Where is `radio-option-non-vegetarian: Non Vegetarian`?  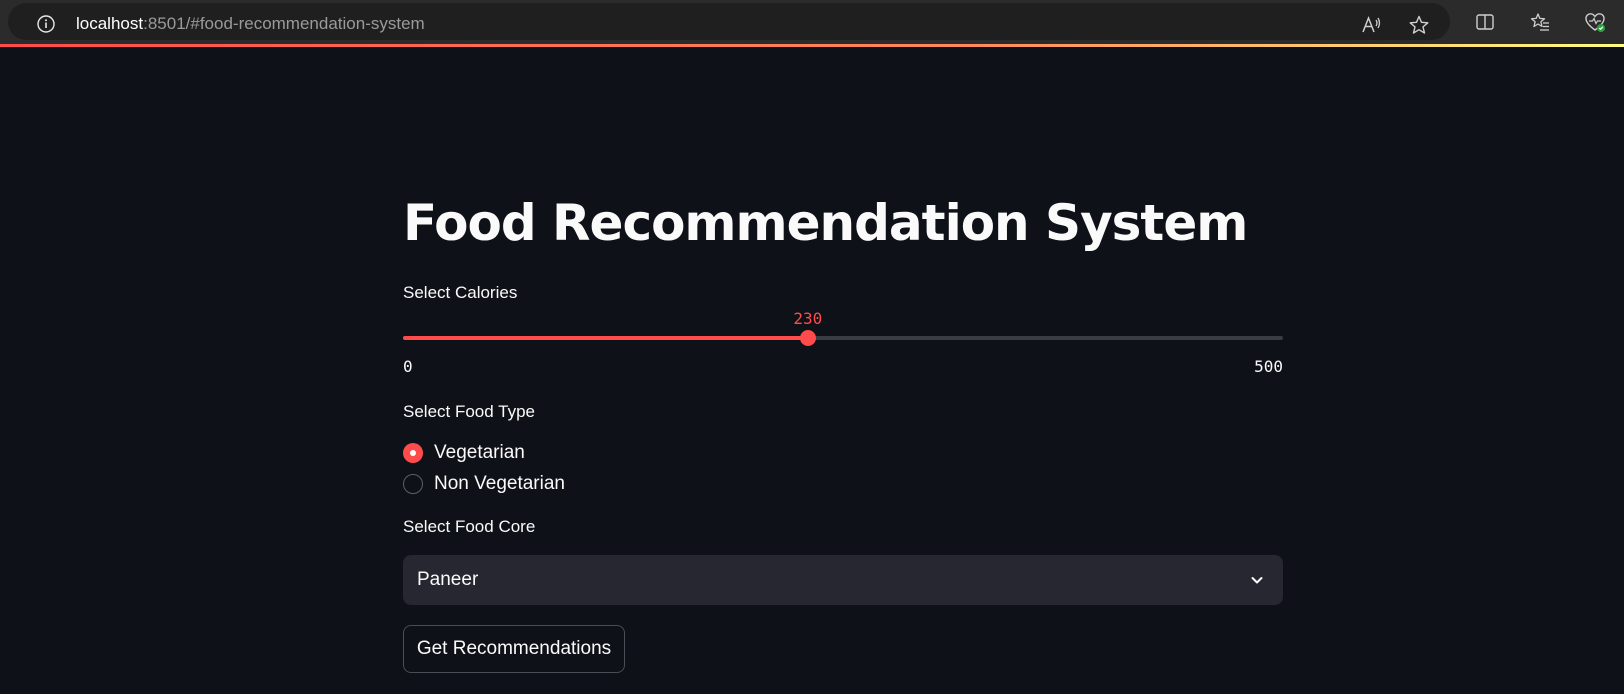 radio-option-non-vegetarian: Non Vegetarian is located at coordinates (484, 484).